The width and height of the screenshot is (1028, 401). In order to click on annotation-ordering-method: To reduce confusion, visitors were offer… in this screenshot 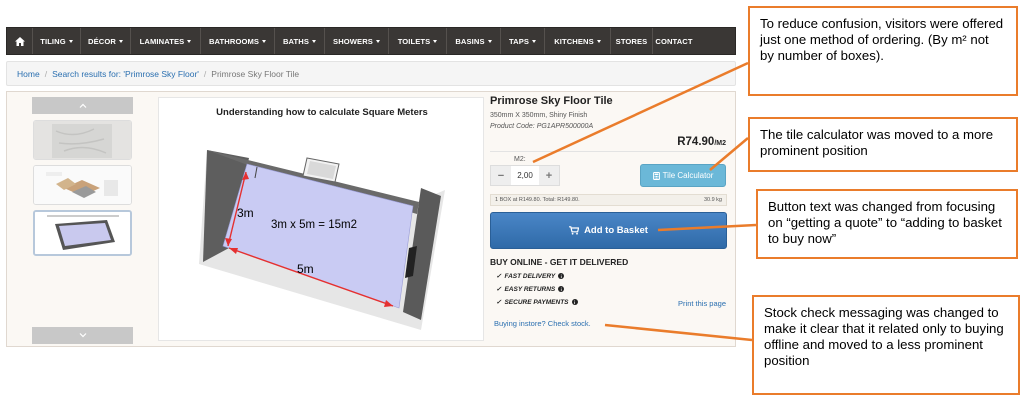, I will do `click(883, 51)`.